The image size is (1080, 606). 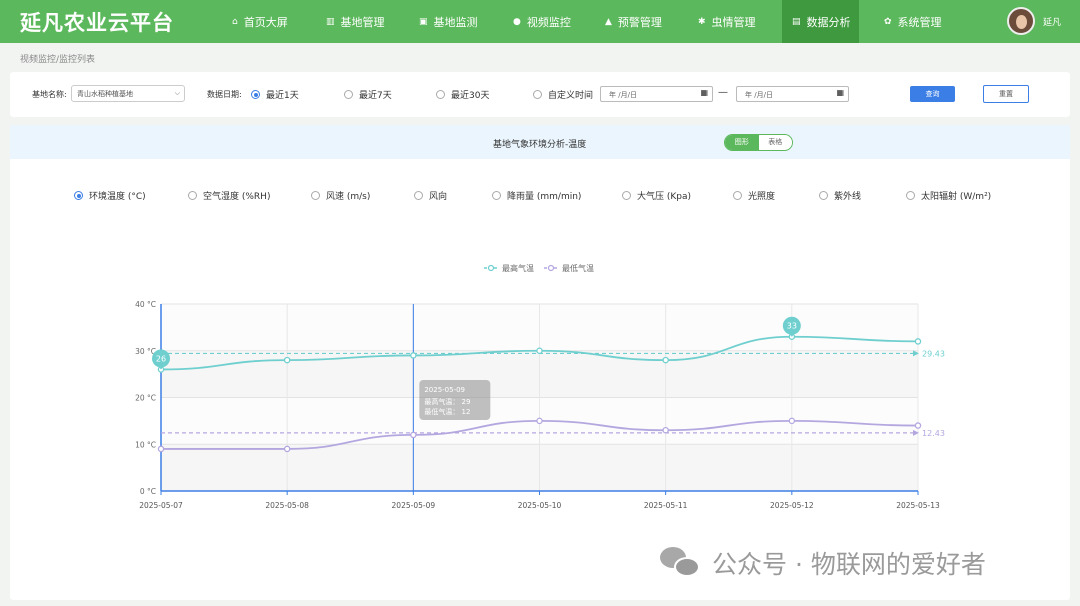 What do you see at coordinates (161, 358) in the screenshot?
I see `min-marker-label: 26` at bounding box center [161, 358].